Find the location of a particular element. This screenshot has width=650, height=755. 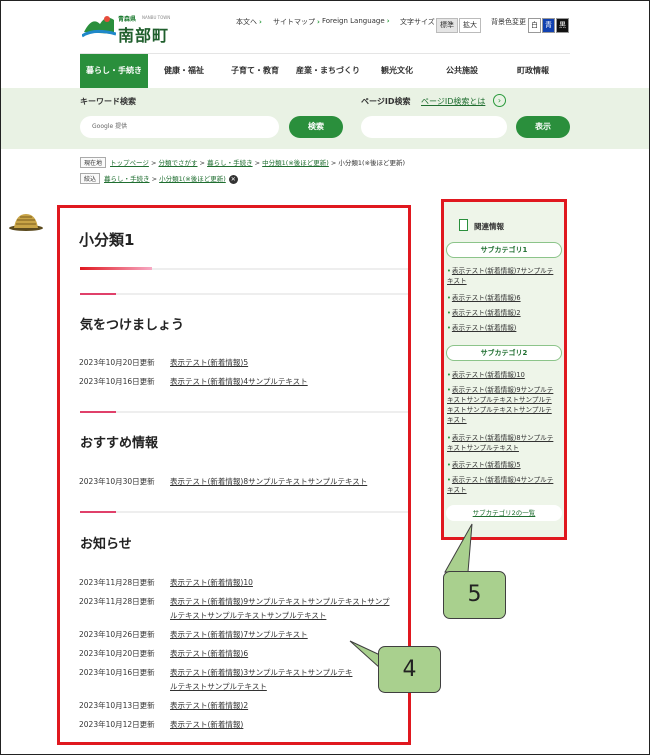

font-size-large-button: 拡大 is located at coordinates (470, 25).